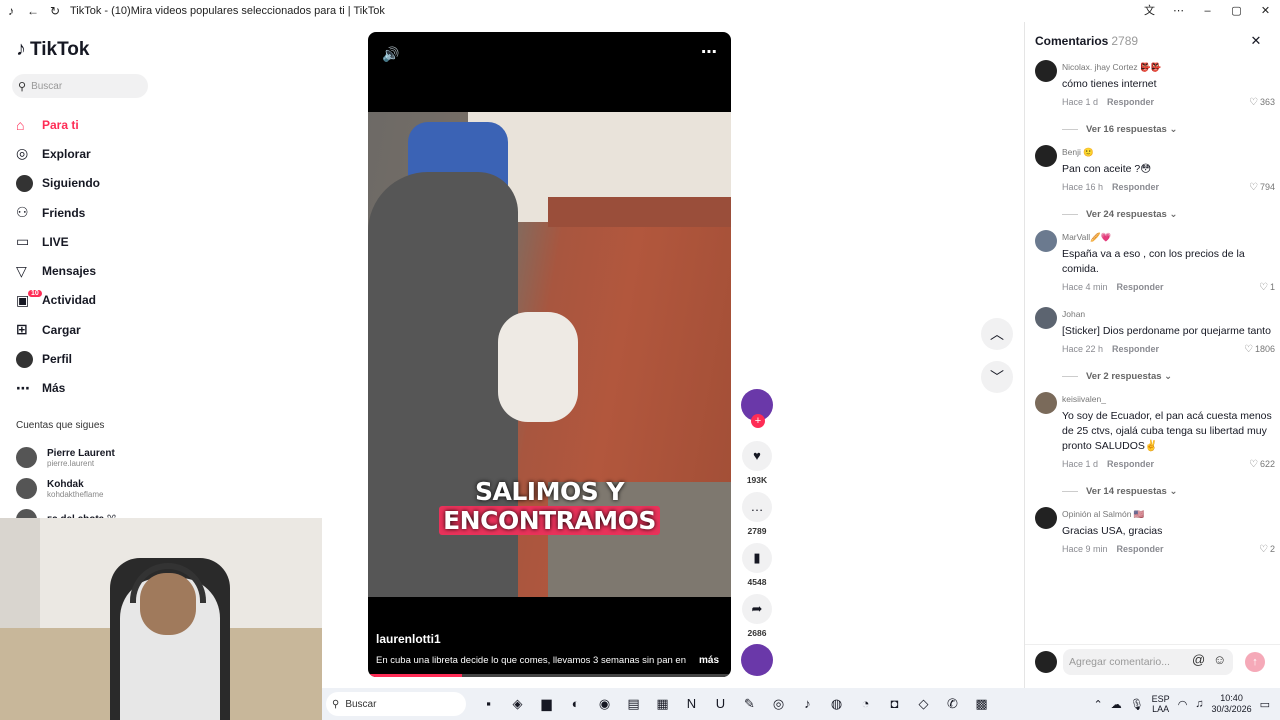 This screenshot has height=720, width=1280. What do you see at coordinates (997, 377) in the screenshot?
I see `chevron-down-icon: ﹀` at bounding box center [997, 377].